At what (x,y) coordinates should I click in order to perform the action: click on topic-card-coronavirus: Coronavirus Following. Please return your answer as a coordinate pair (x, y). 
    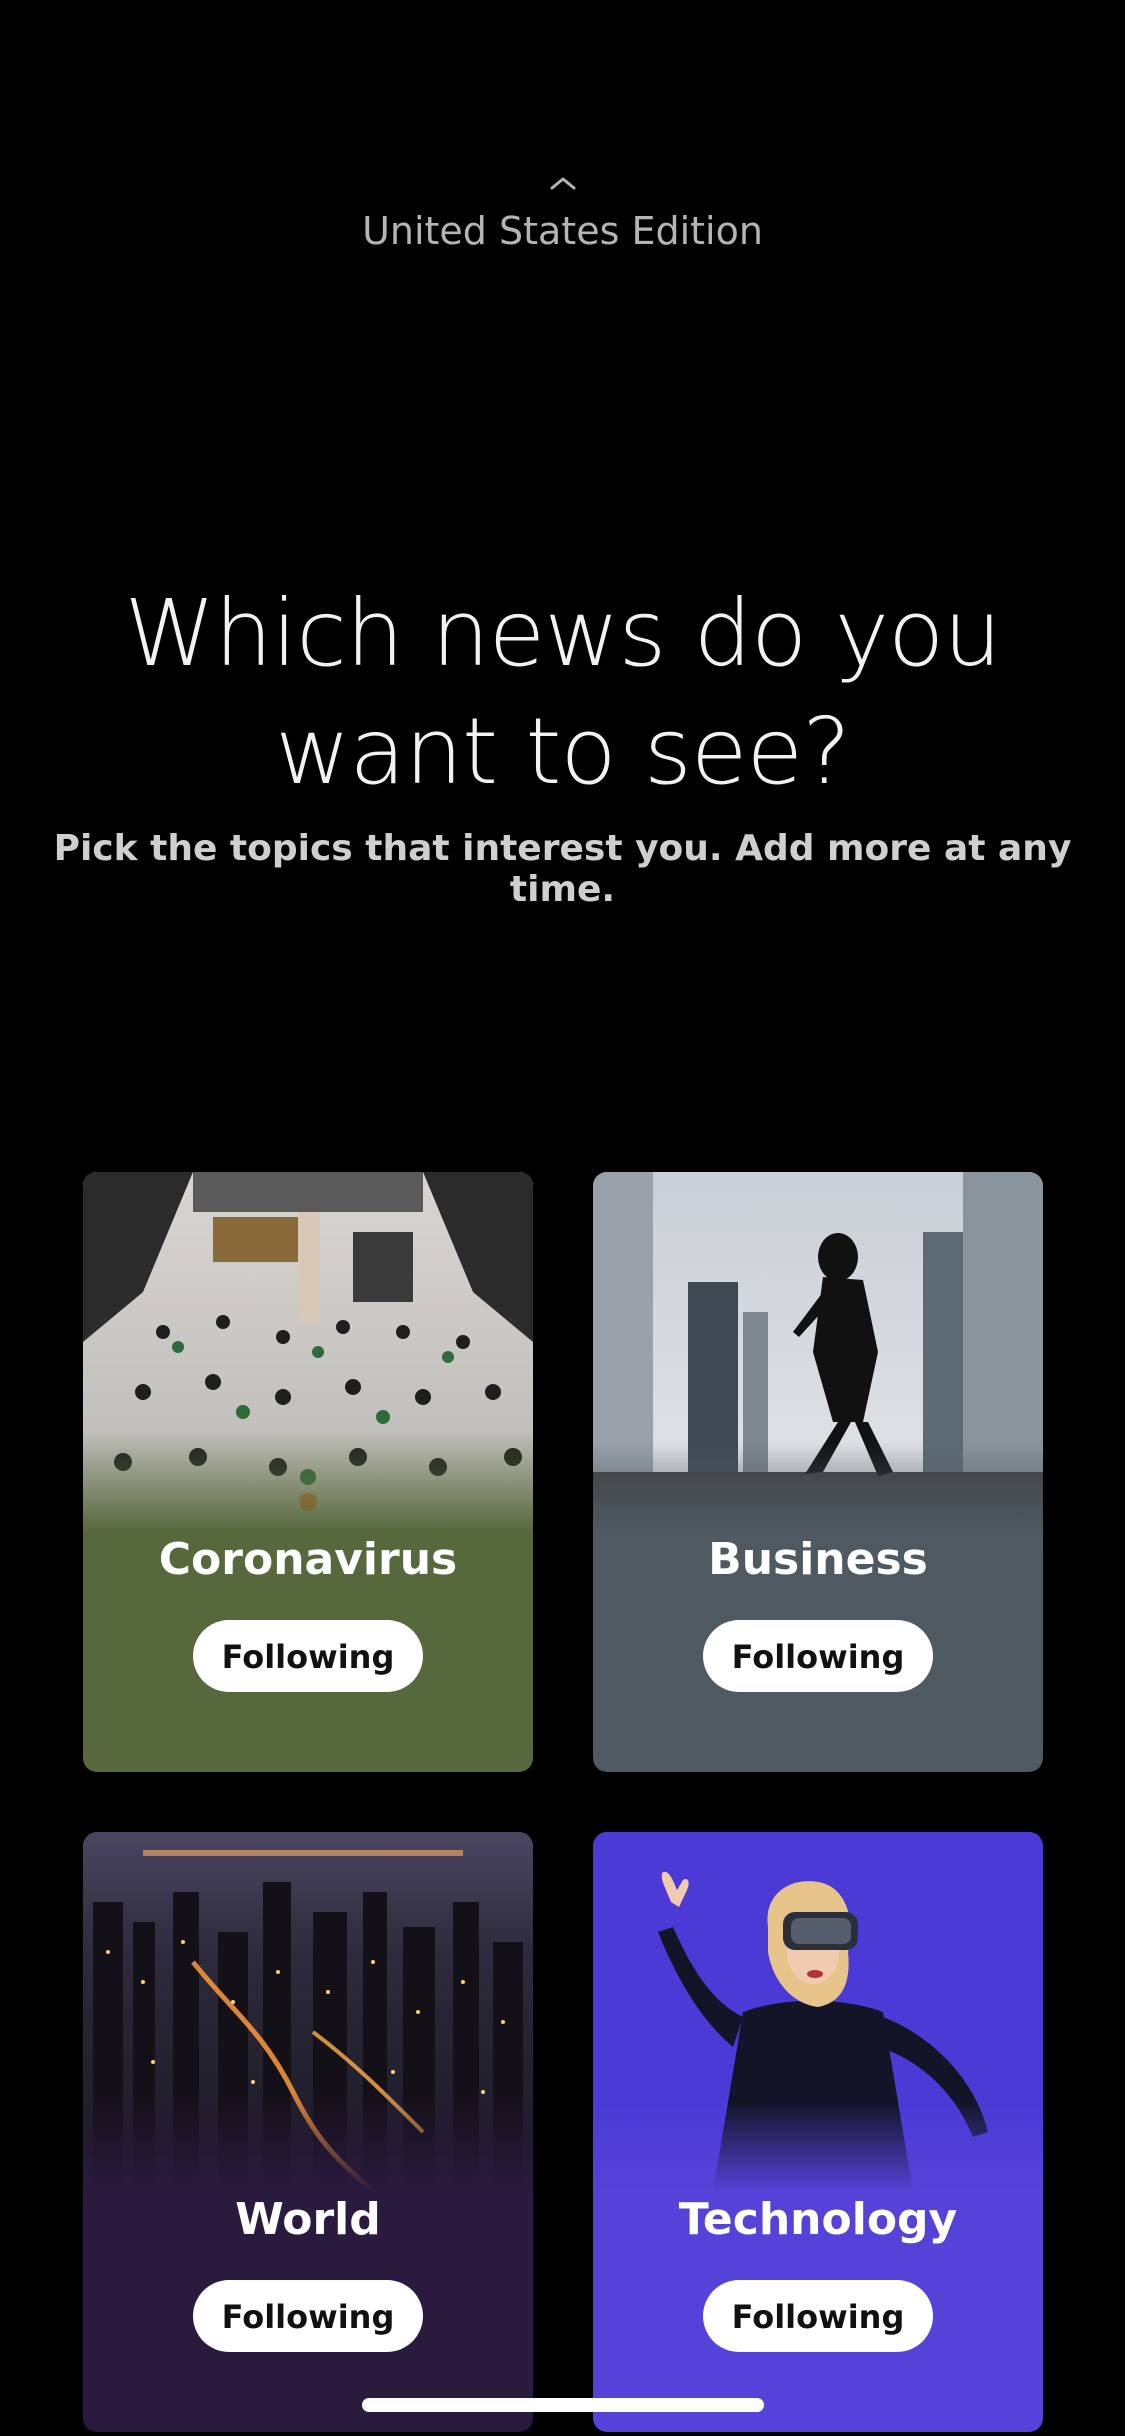
    Looking at the image, I should click on (308, 1472).